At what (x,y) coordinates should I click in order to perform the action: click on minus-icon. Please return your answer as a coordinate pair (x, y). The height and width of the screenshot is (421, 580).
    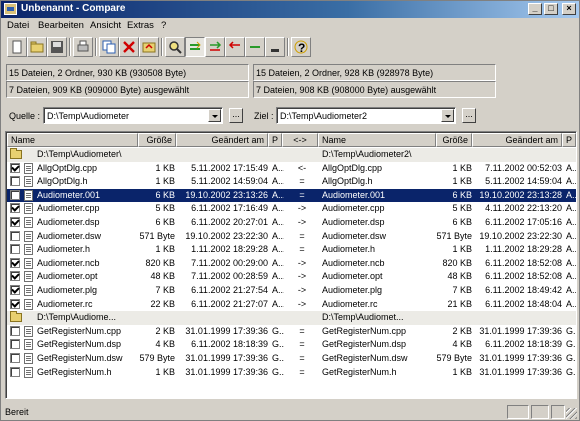
    Looking at the image, I should click on (255, 47).